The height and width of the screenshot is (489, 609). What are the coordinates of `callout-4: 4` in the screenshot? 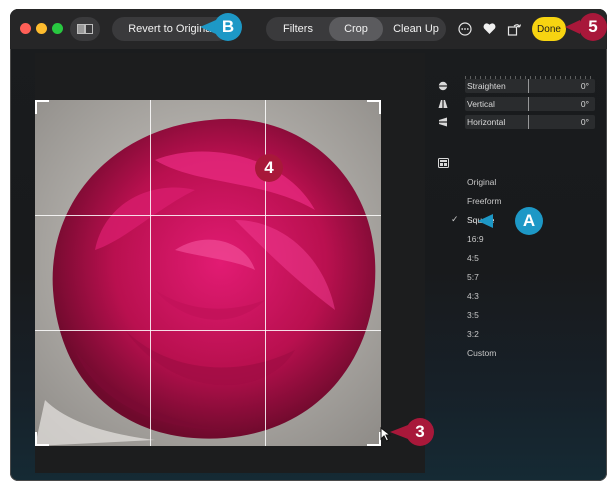 It's located at (269, 168).